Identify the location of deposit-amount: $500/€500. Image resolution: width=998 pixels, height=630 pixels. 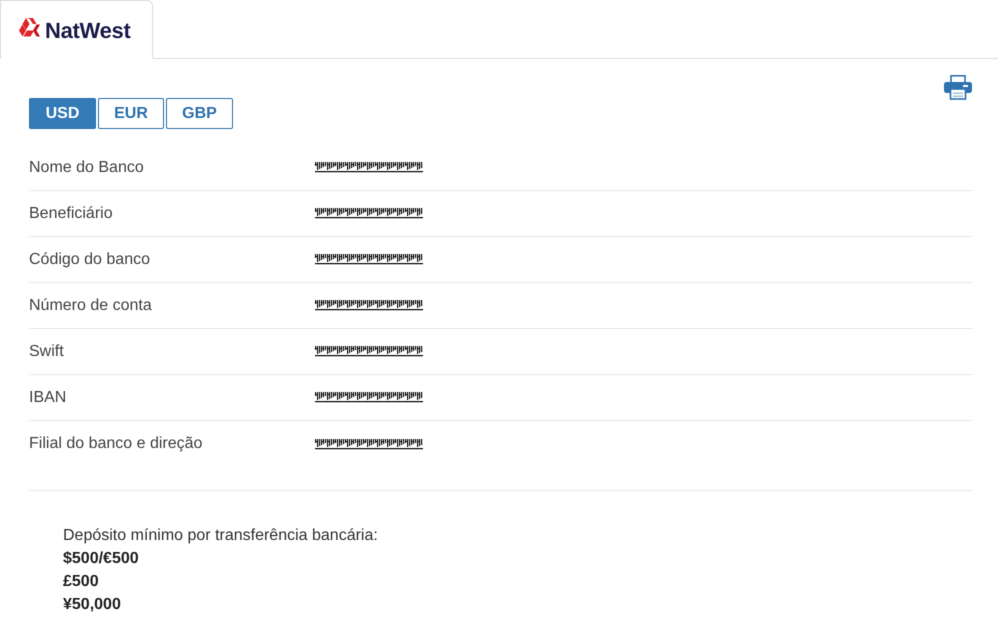
(101, 559).